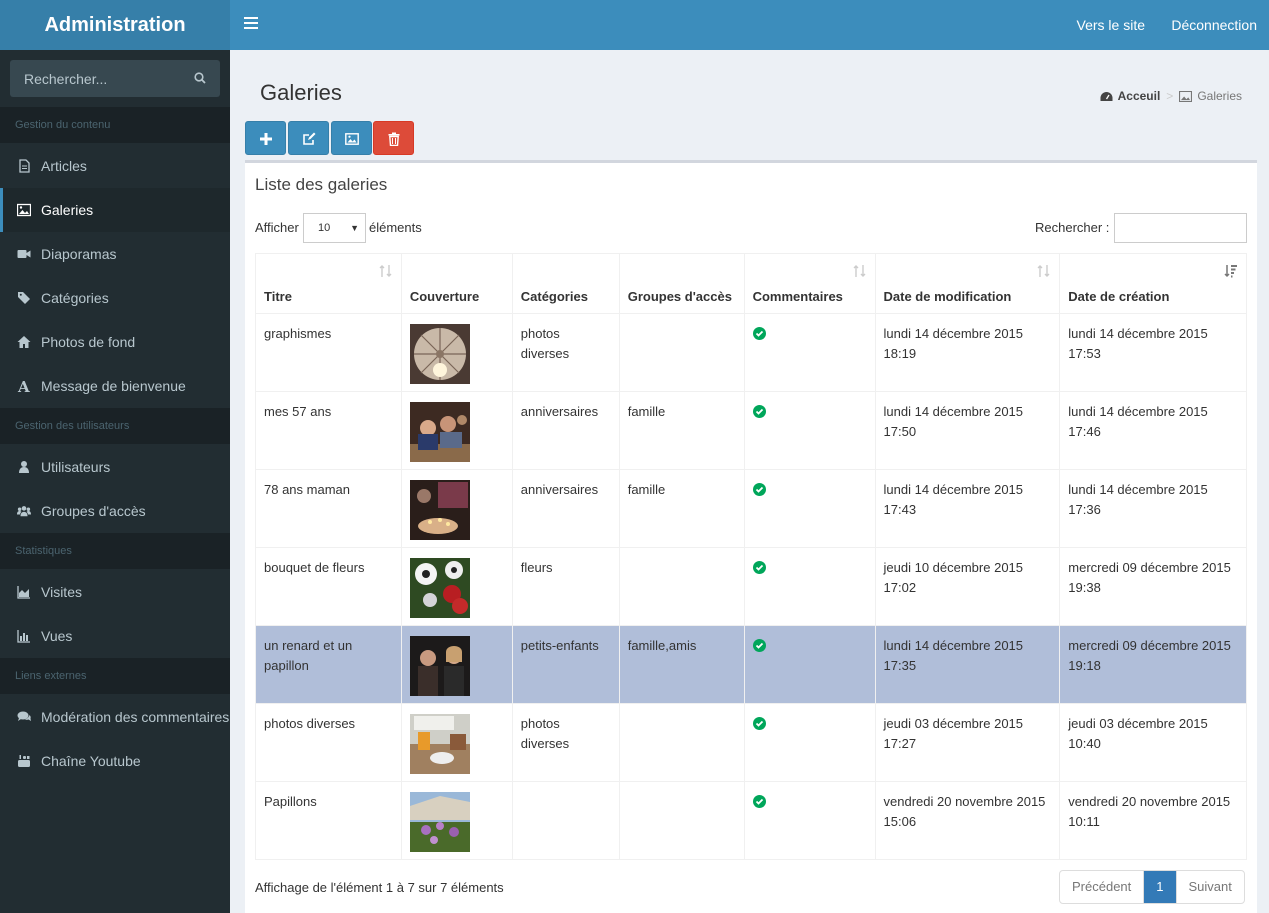  Describe the element at coordinates (115, 125) in the screenshot. I see `sidebar-header-content: Gestion du contenu` at that location.